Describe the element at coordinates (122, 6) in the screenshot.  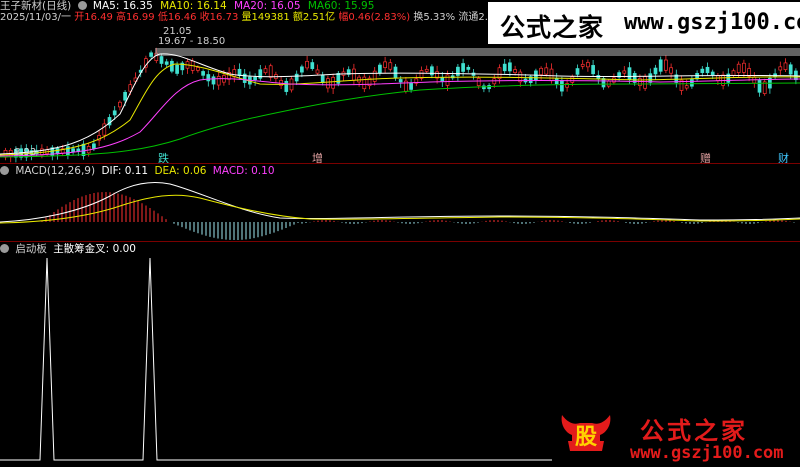
I see `ma5-value: MA5: 16.35` at that location.